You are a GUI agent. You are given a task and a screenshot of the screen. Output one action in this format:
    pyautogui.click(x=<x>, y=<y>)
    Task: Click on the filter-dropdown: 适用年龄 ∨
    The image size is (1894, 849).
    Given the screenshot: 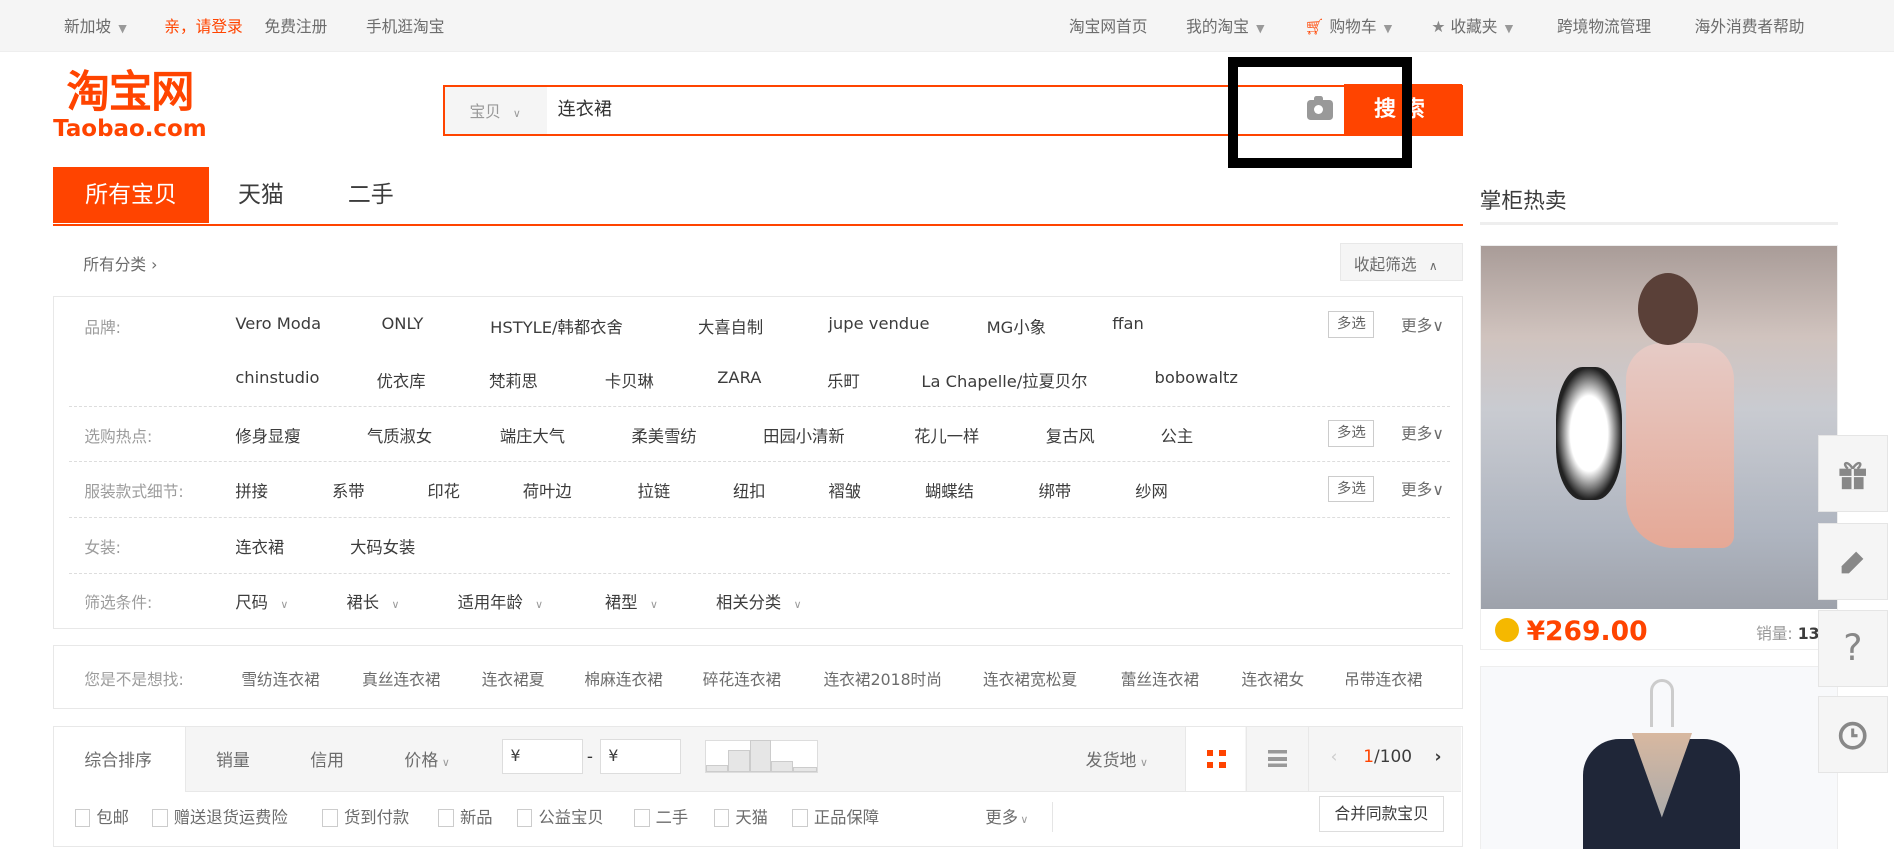 What is the action you would take?
    pyautogui.click(x=501, y=601)
    